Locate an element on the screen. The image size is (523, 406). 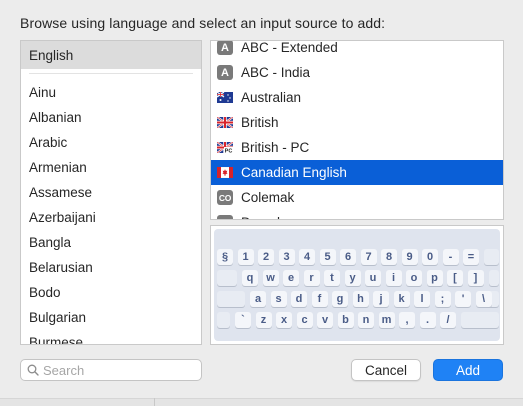
language-item: Assamese is located at coordinates (111, 192).